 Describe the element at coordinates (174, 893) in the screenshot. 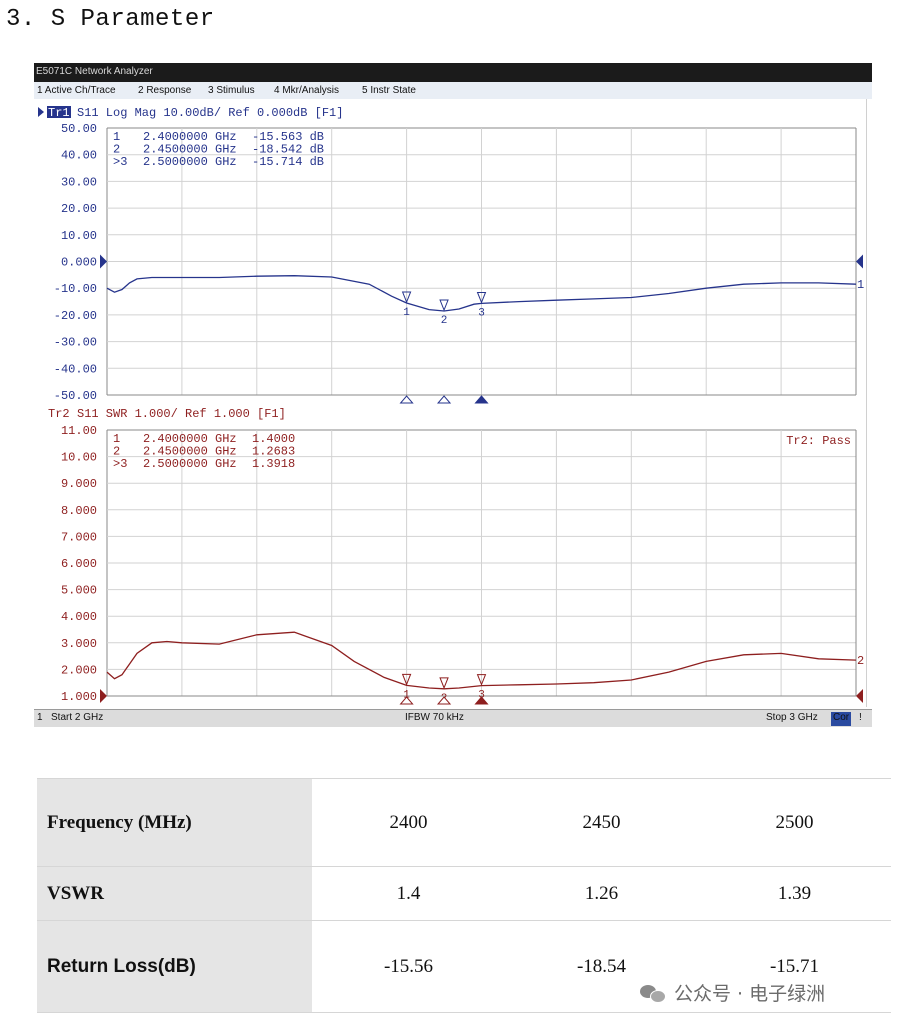

I see `row-header-vswr: VSWR` at that location.